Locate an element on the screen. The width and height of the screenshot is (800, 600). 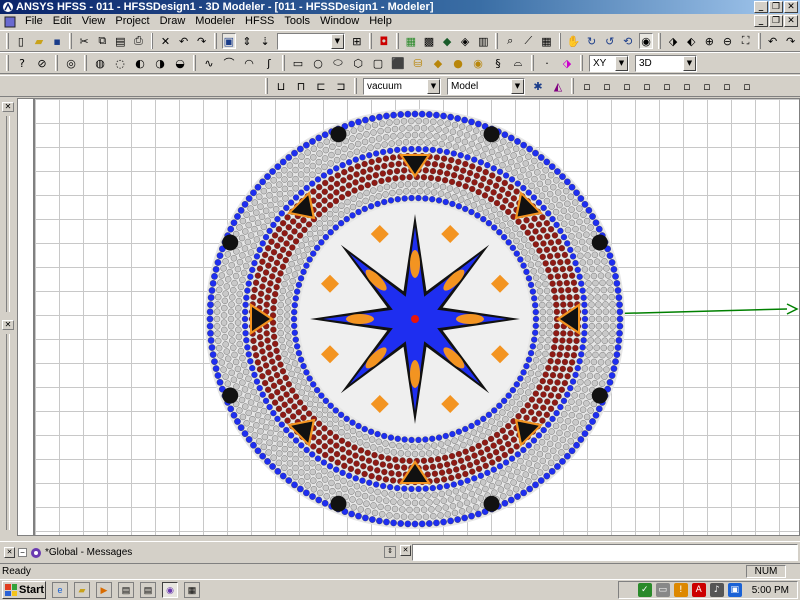
menu-tools: Tools is located at coordinates (297, 21).